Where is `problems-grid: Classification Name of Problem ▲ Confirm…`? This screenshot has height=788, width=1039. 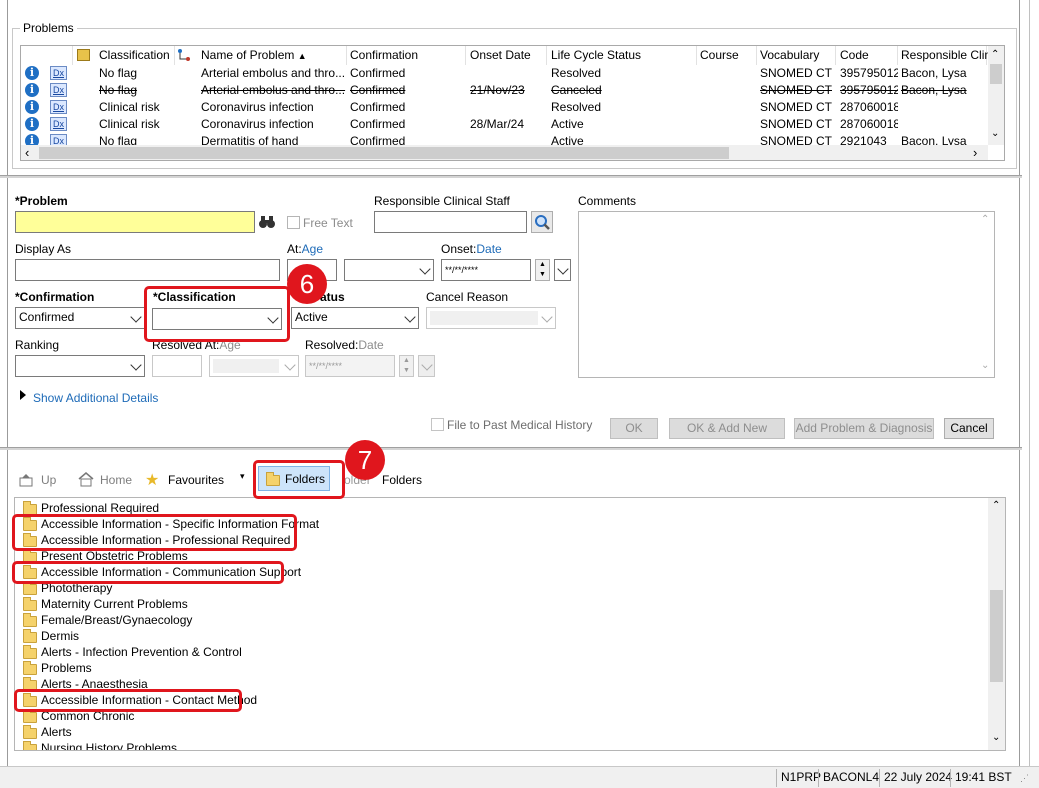 problems-grid: Classification Name of Problem ▲ Confirm… is located at coordinates (512, 103).